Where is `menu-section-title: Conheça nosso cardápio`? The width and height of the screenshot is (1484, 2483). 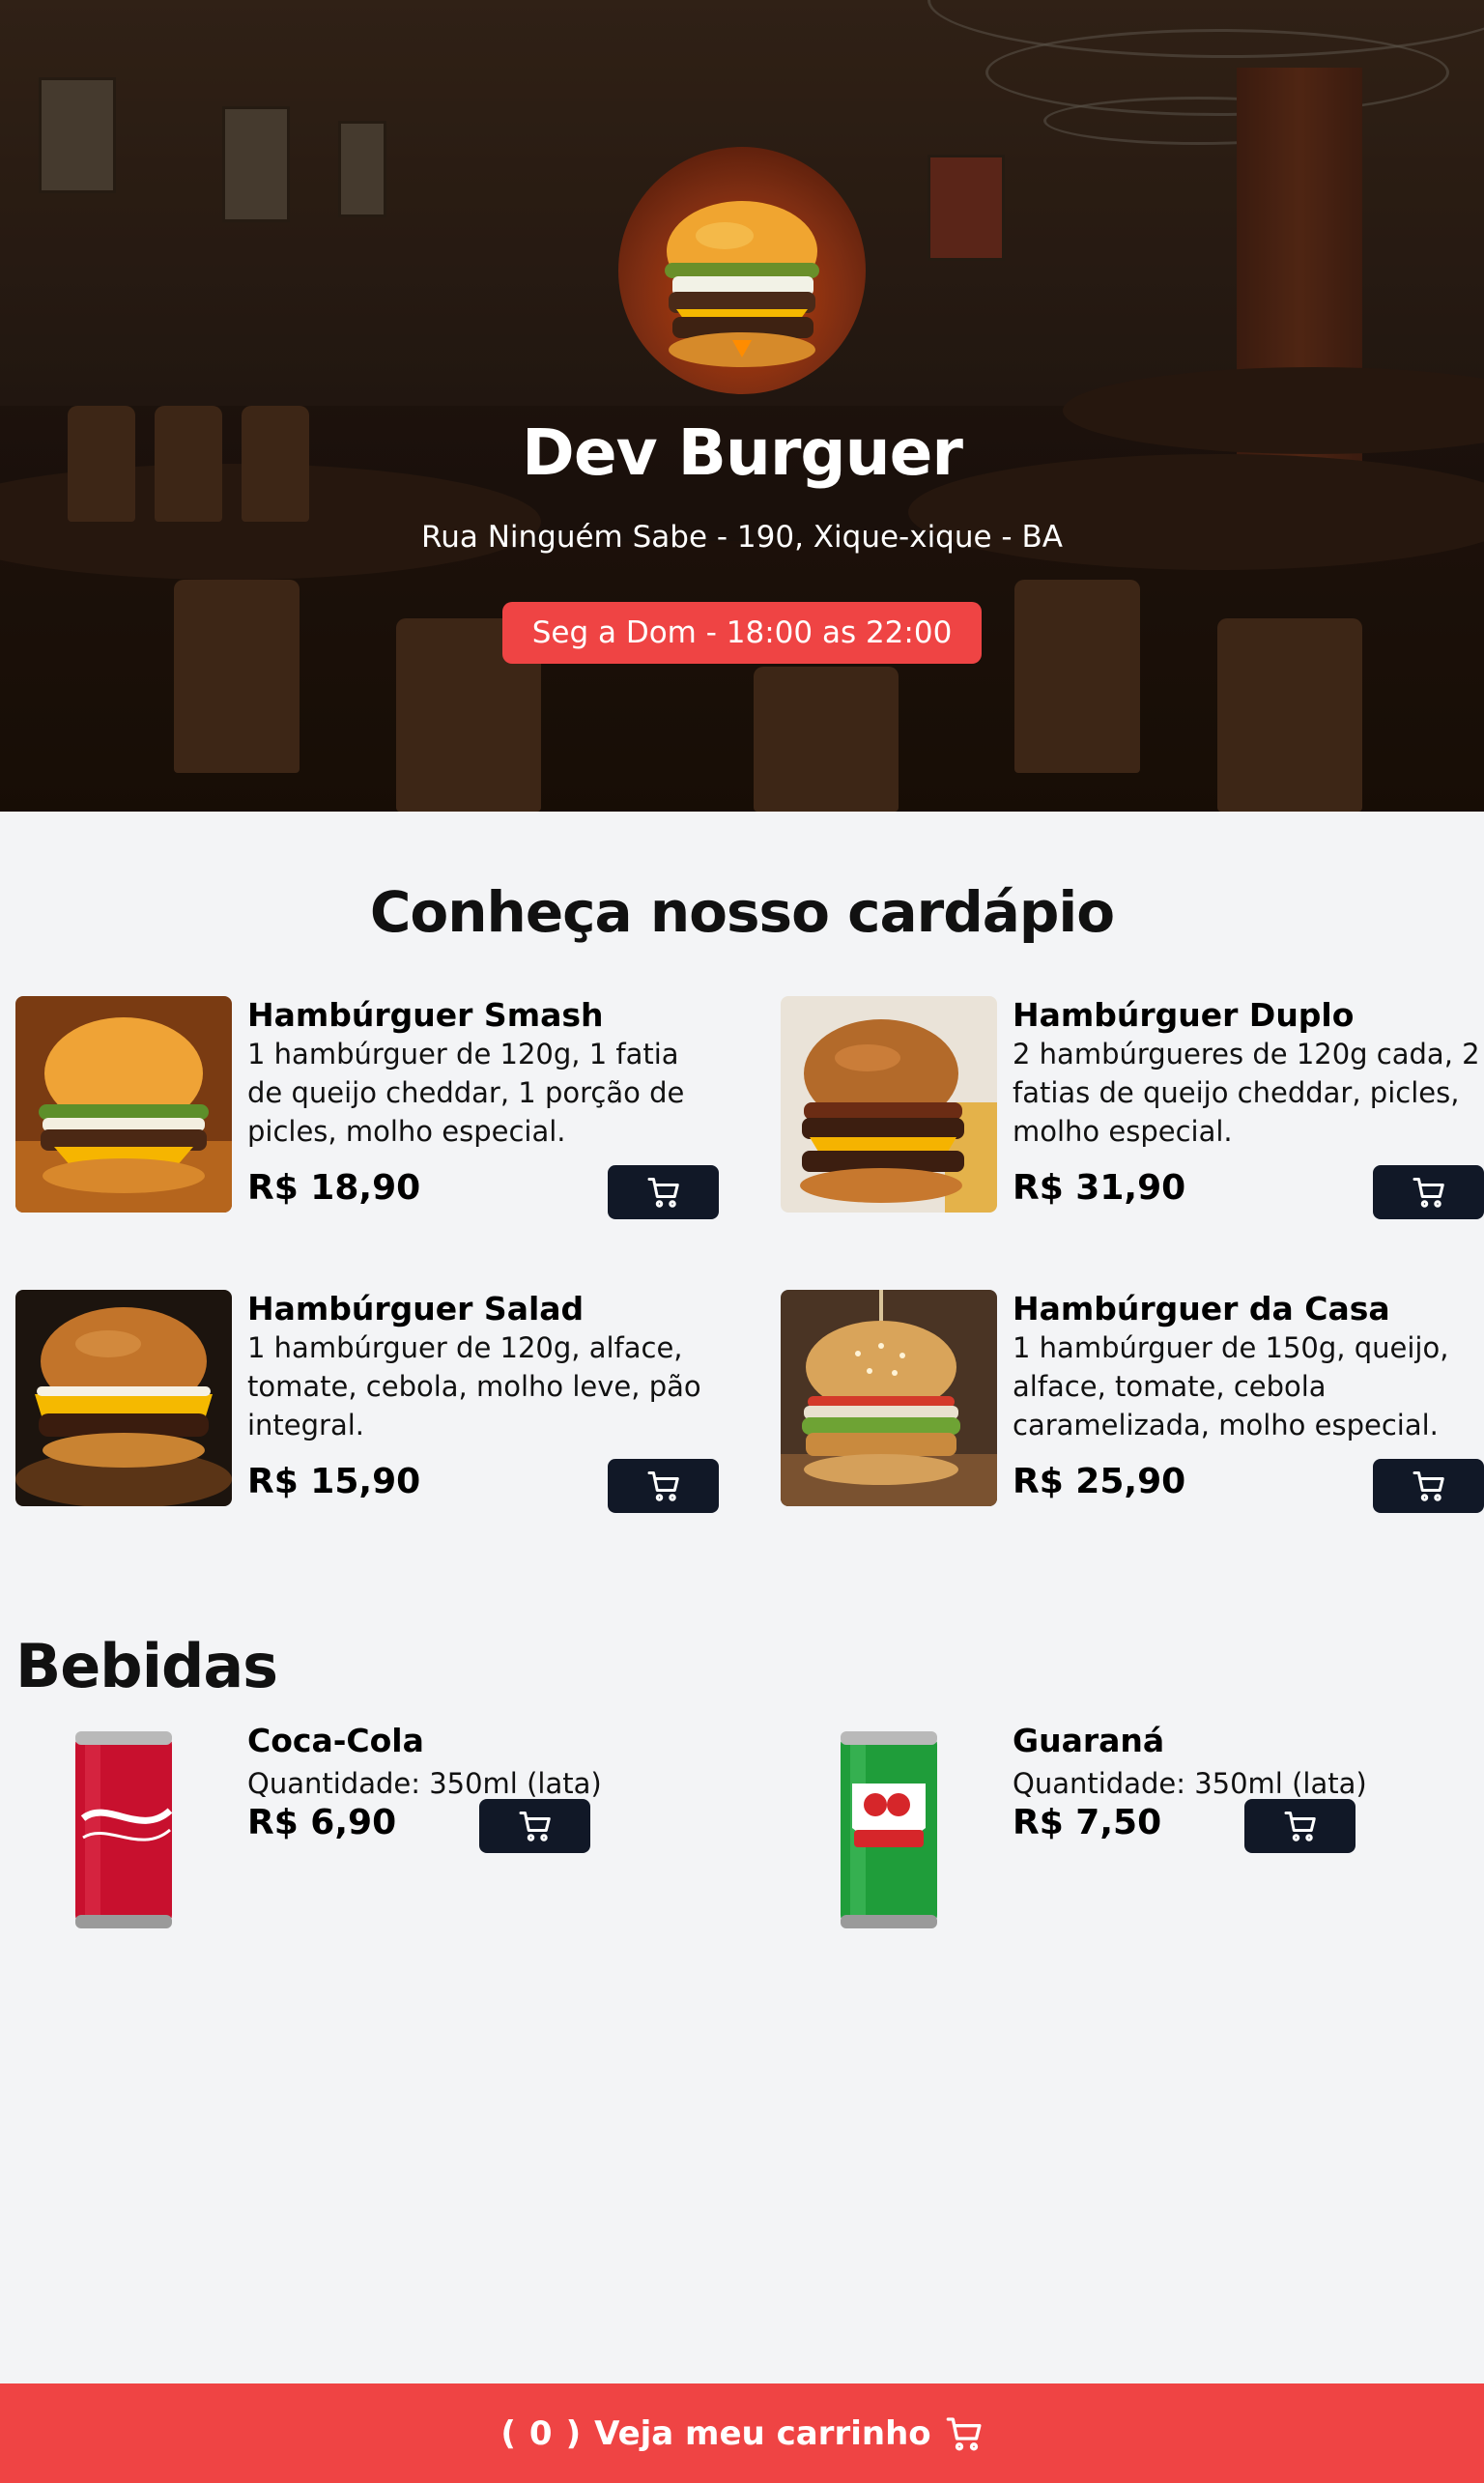 menu-section-title: Conheça nosso cardápio is located at coordinates (742, 912).